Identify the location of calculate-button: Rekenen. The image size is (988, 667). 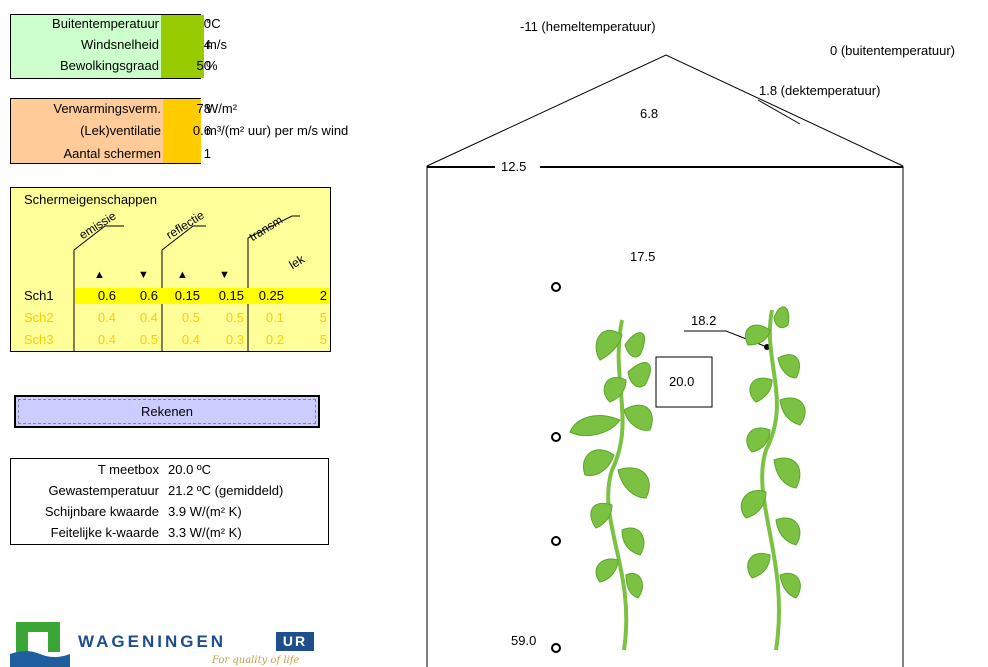
(167, 411).